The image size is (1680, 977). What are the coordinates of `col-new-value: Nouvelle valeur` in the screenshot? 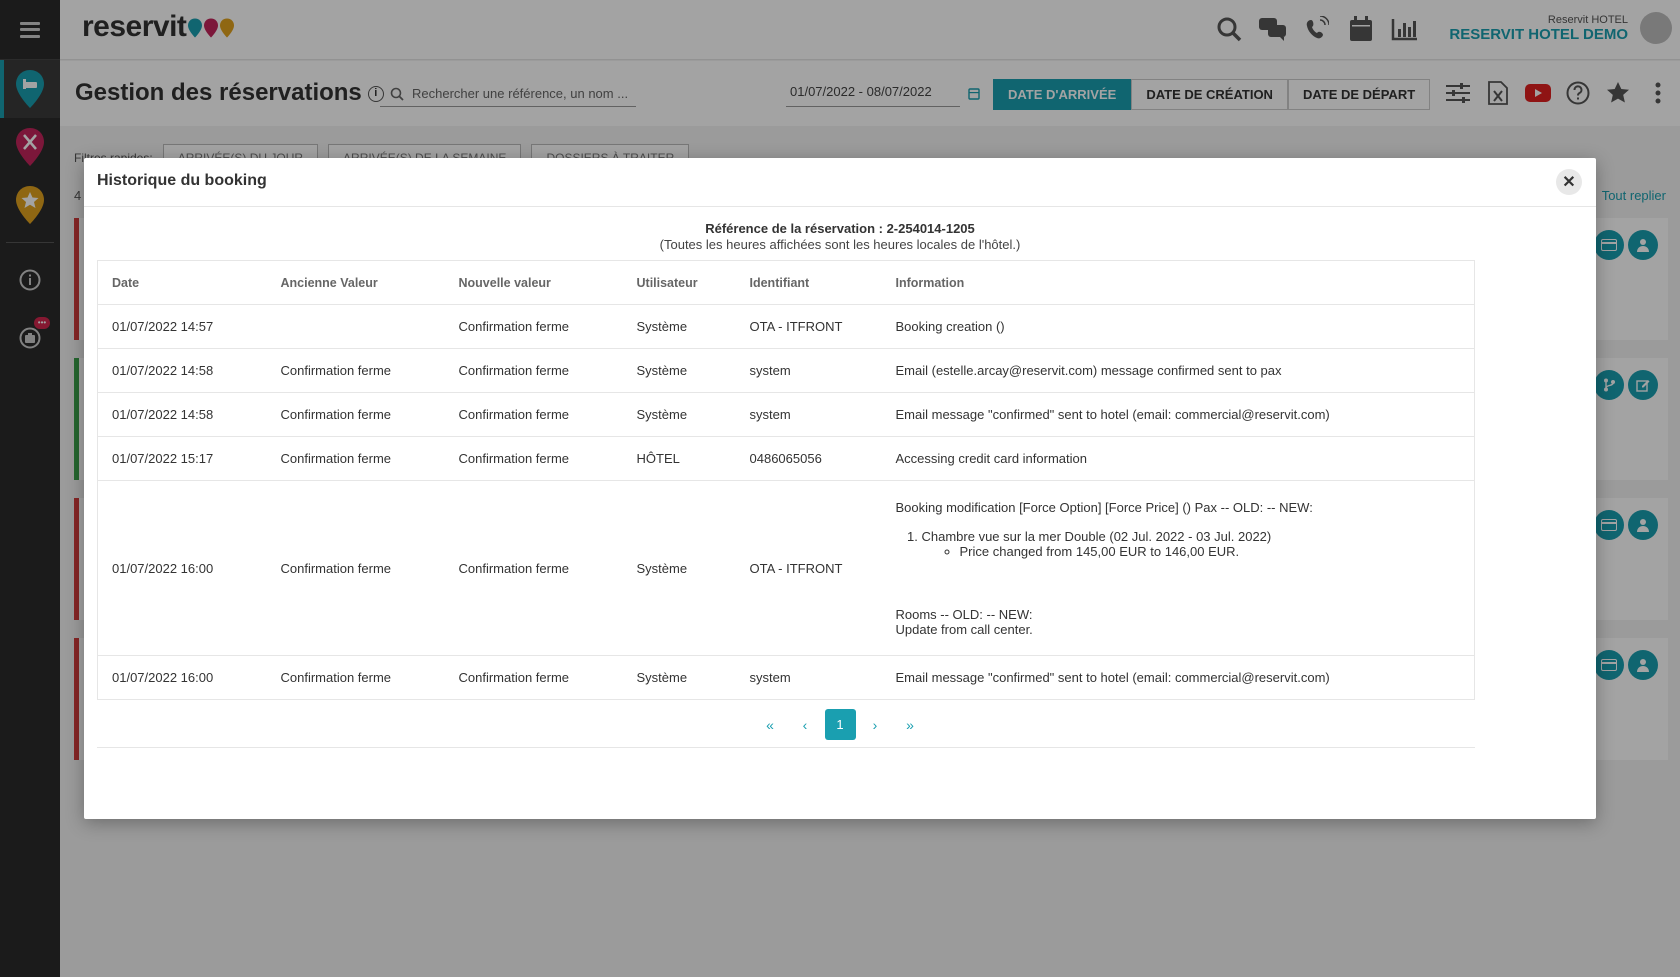 It's located at (533, 282).